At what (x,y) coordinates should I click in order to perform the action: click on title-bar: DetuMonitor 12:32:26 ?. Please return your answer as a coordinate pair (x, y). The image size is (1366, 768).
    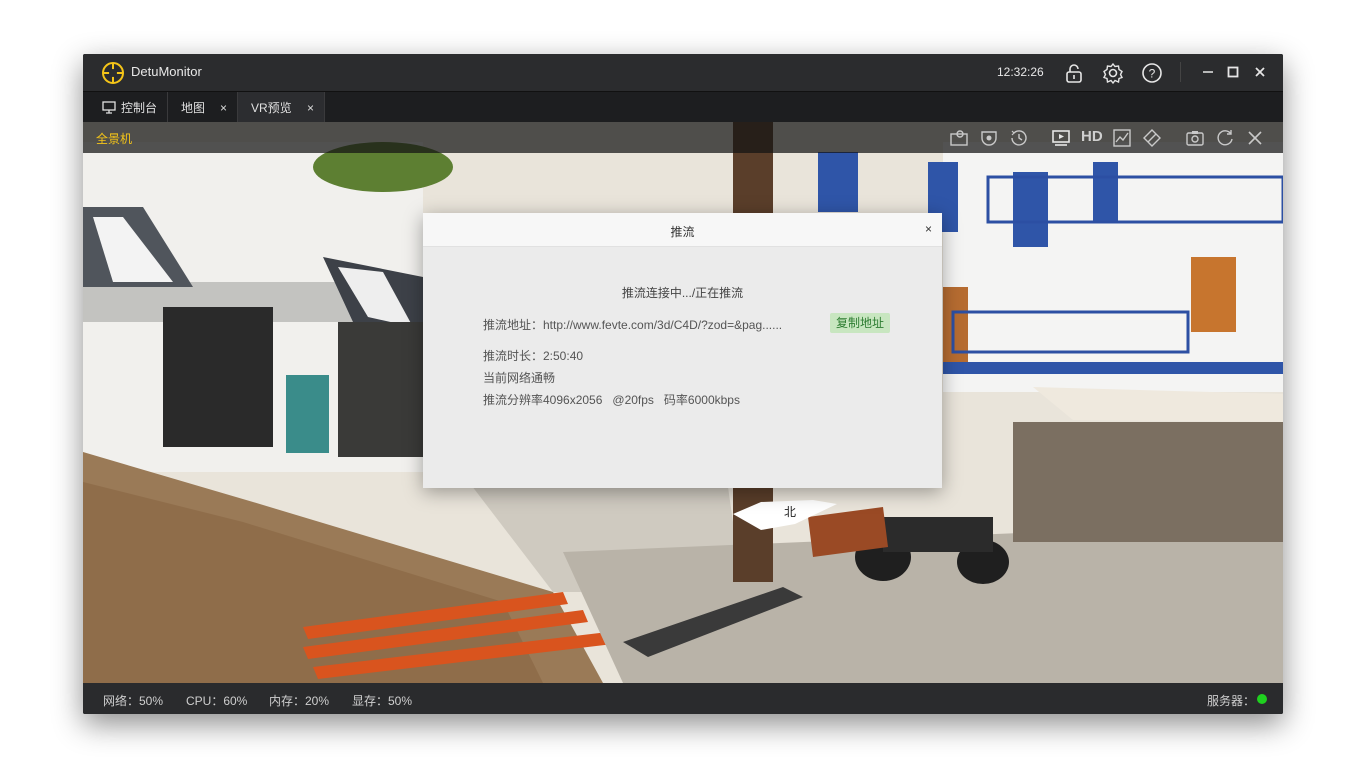
    Looking at the image, I should click on (683, 72).